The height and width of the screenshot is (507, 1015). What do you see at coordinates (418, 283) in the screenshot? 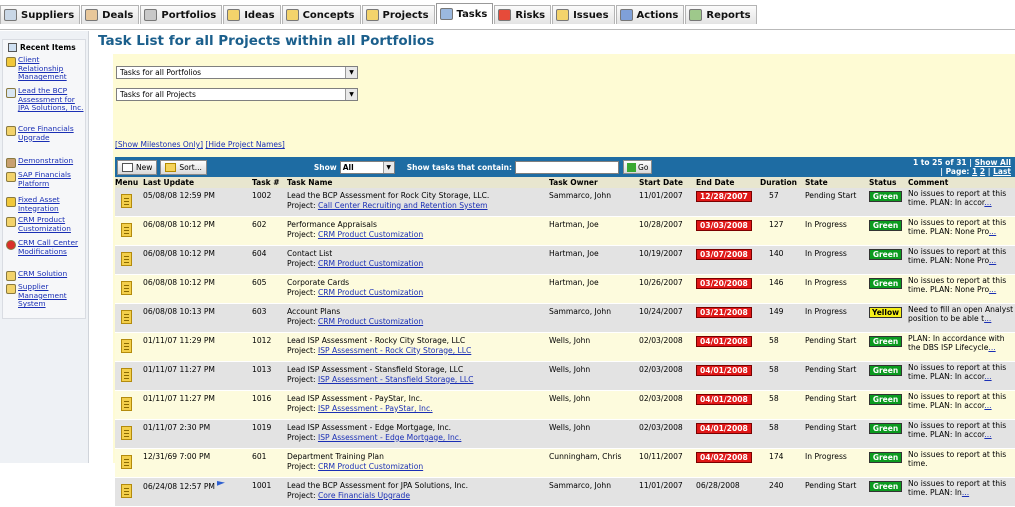
I see `task-name: Corporate Cards` at bounding box center [418, 283].